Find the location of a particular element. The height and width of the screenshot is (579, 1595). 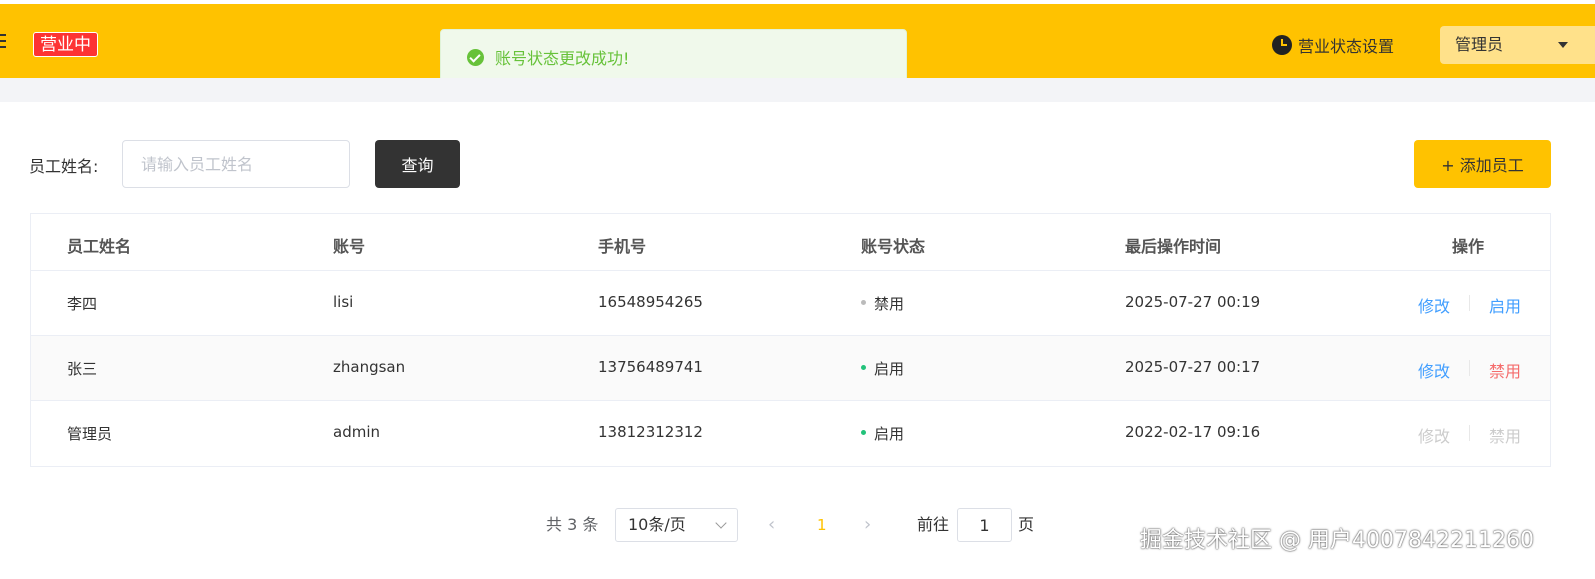

pagination-total: 共 3 条 is located at coordinates (572, 524).